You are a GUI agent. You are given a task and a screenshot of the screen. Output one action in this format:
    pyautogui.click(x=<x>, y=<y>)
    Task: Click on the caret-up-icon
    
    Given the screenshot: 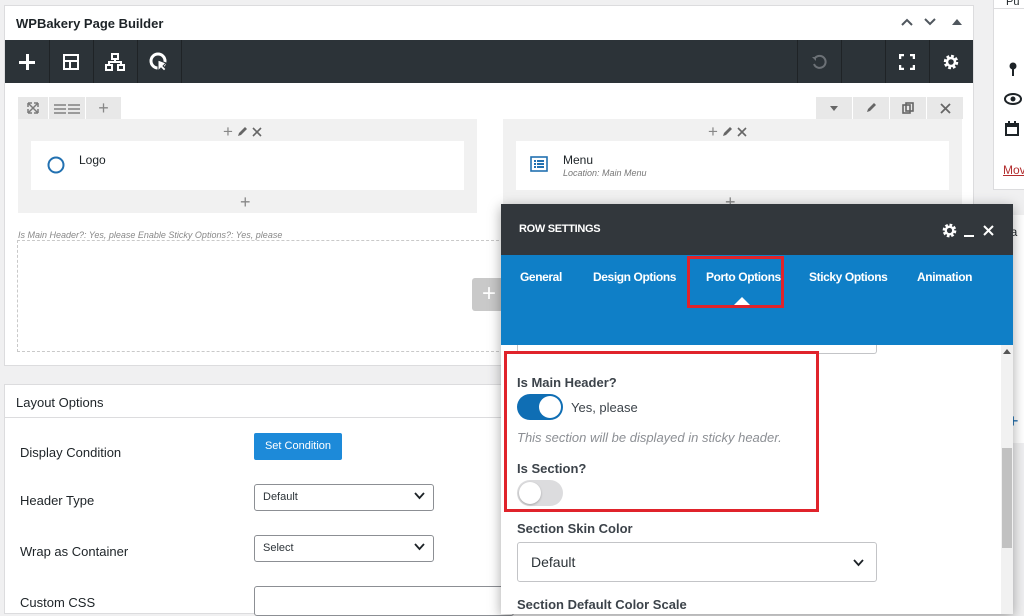 What is the action you would take?
    pyautogui.click(x=957, y=22)
    